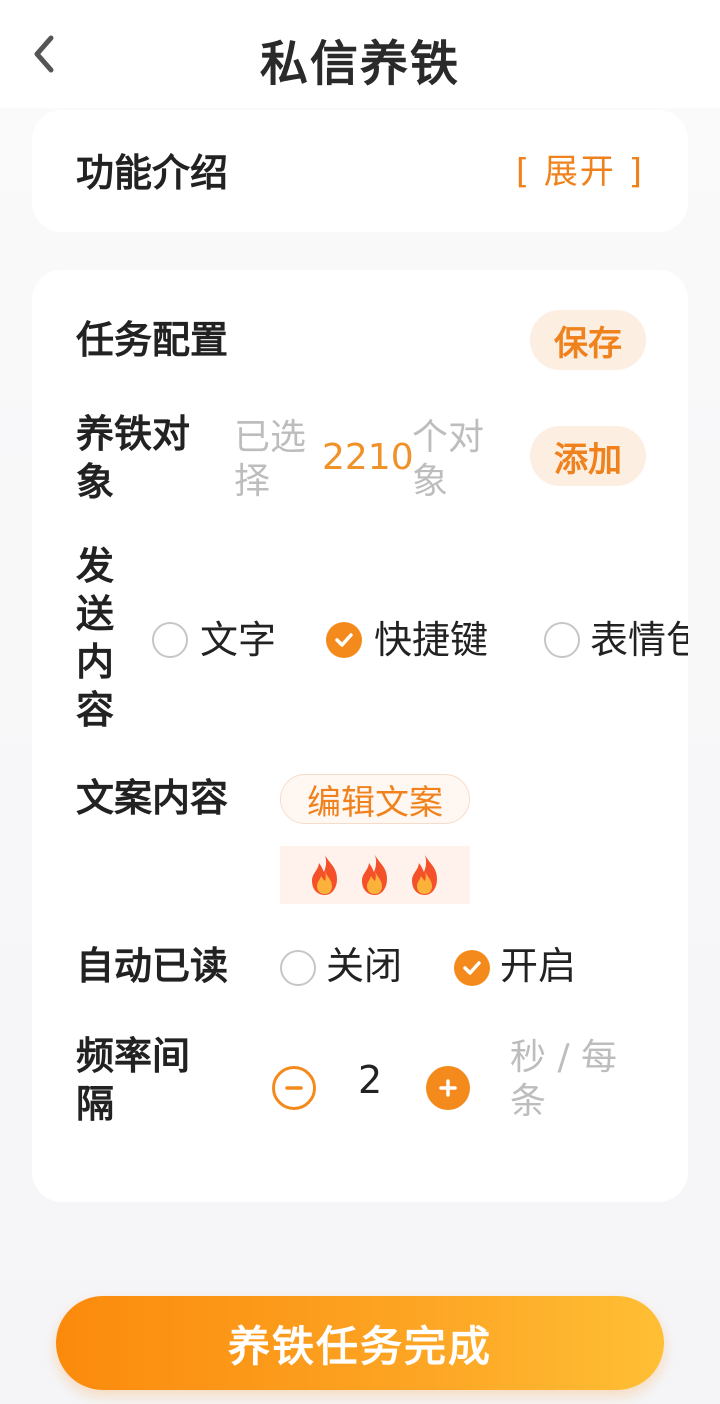 Image resolution: width=720 pixels, height=1404 pixels. Describe the element at coordinates (95, 638) in the screenshot. I see `send-content-label: 发 送 内 容` at that location.